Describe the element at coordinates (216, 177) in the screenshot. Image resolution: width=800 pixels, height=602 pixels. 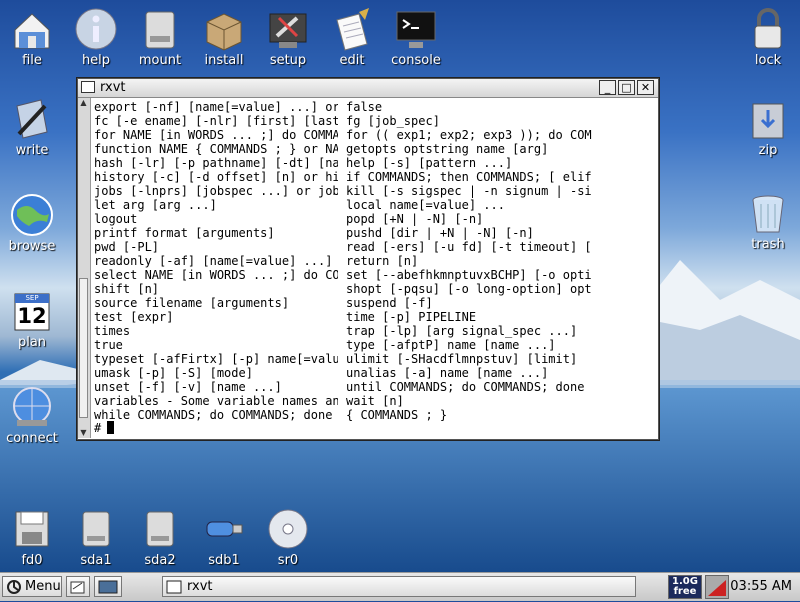
I see `terminal-line: history [-c] [-d offset] [n] or hi` at that location.